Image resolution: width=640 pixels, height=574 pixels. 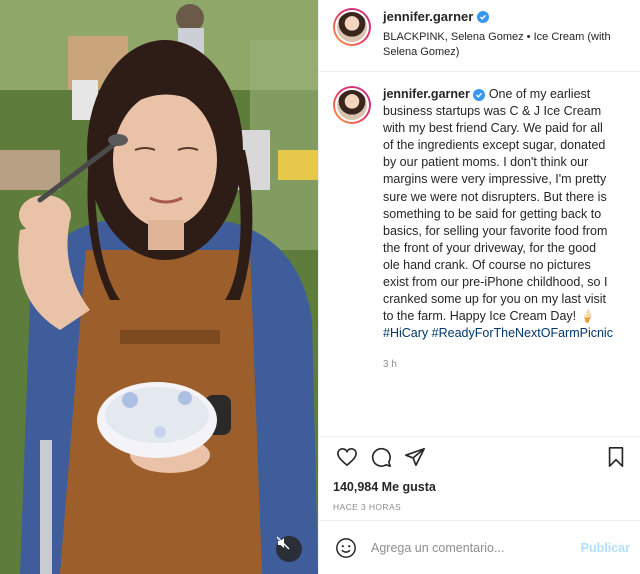 I want to click on heart-icon, so click(x=347, y=456).